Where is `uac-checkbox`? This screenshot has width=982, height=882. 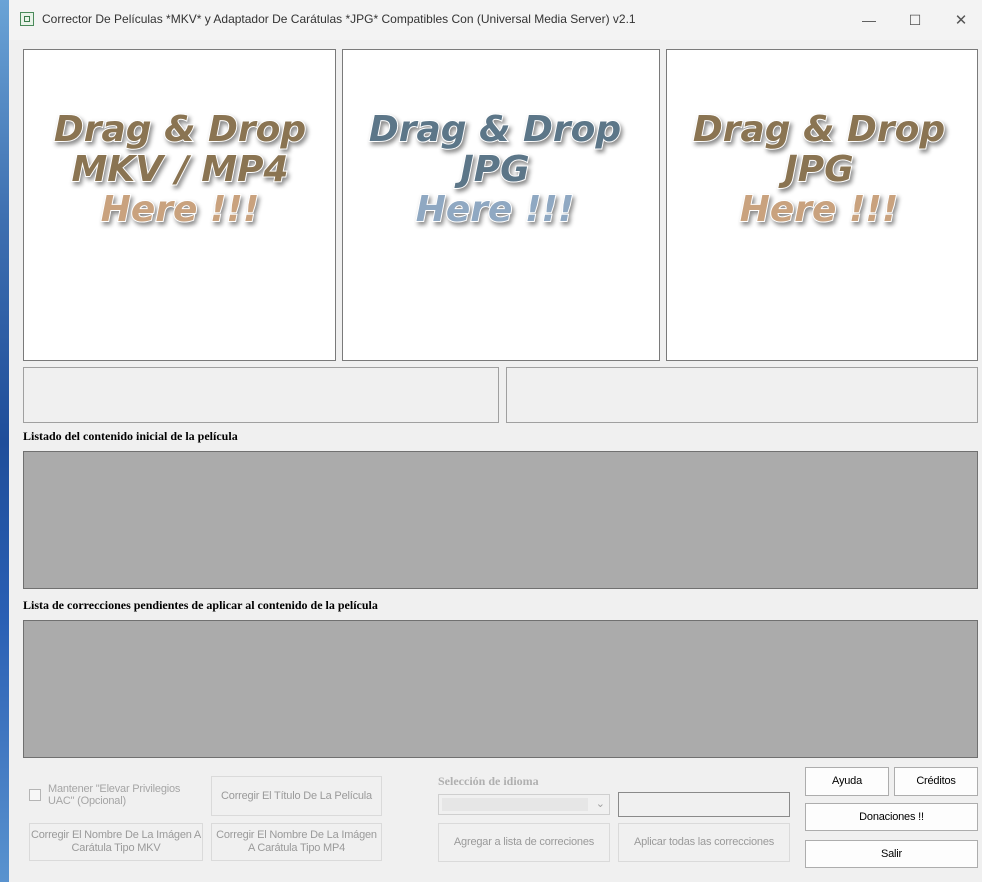
uac-checkbox is located at coordinates (35, 795).